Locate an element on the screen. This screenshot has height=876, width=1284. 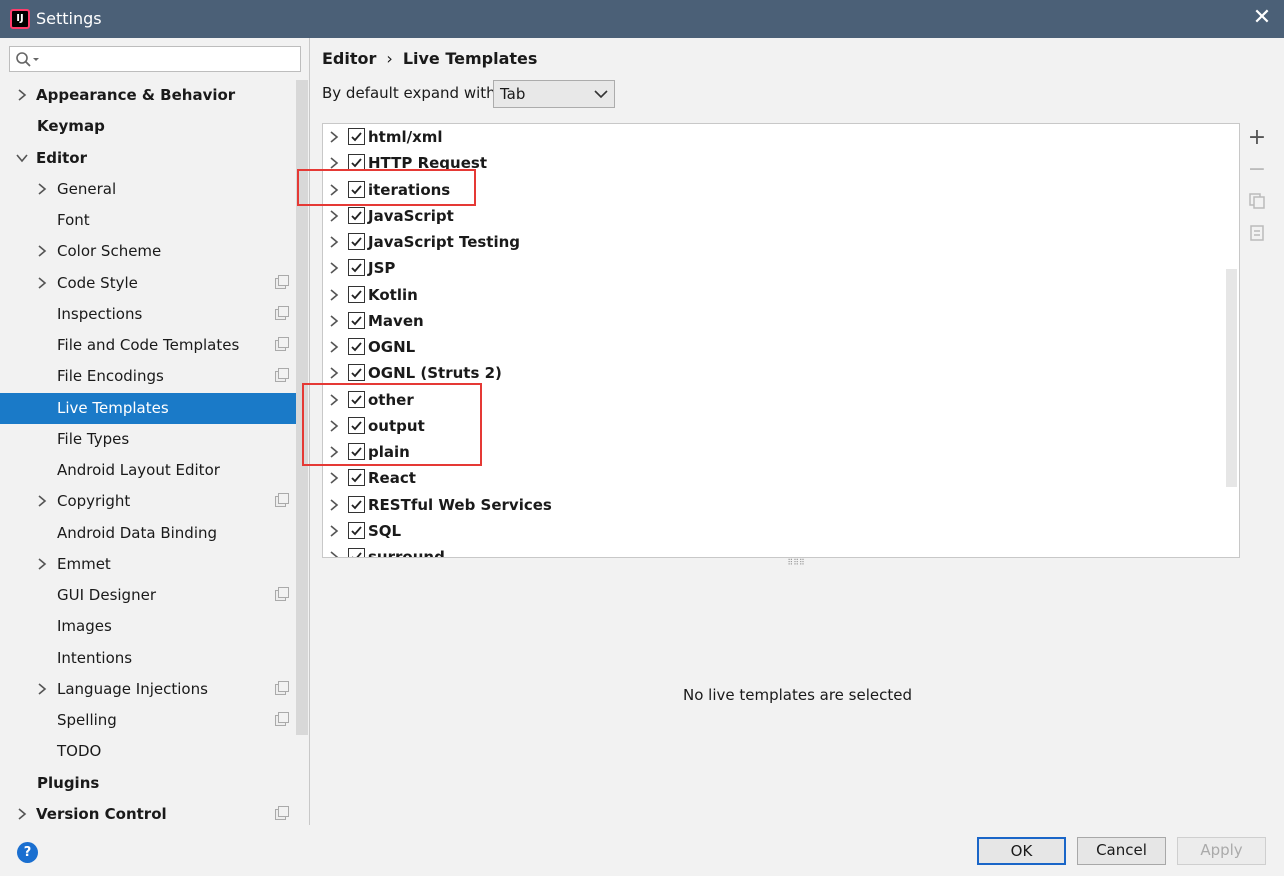
sidebar-item-todo: TODO is located at coordinates (148, 751).